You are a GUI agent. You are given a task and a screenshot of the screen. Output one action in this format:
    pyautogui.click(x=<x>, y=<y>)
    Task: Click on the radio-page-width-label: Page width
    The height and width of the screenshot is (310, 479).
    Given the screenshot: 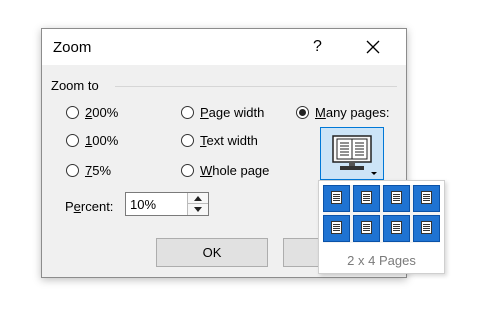 What is the action you would take?
    pyautogui.click(x=232, y=112)
    